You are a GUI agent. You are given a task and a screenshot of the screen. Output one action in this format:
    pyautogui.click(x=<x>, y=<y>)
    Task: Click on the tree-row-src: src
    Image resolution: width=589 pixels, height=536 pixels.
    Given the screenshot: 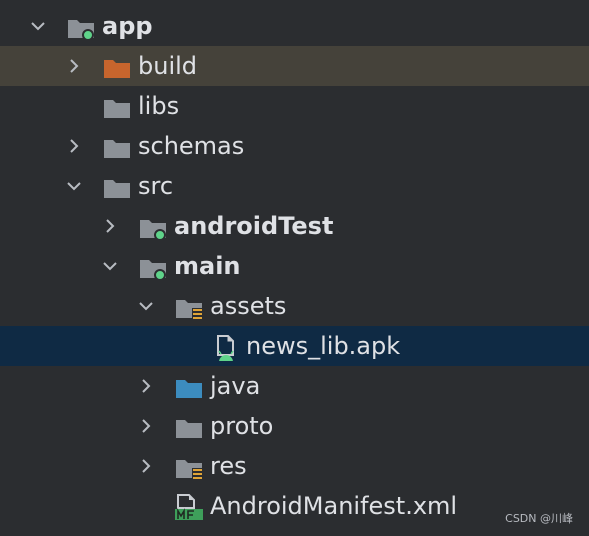 What is the action you would take?
    pyautogui.click(x=294, y=186)
    